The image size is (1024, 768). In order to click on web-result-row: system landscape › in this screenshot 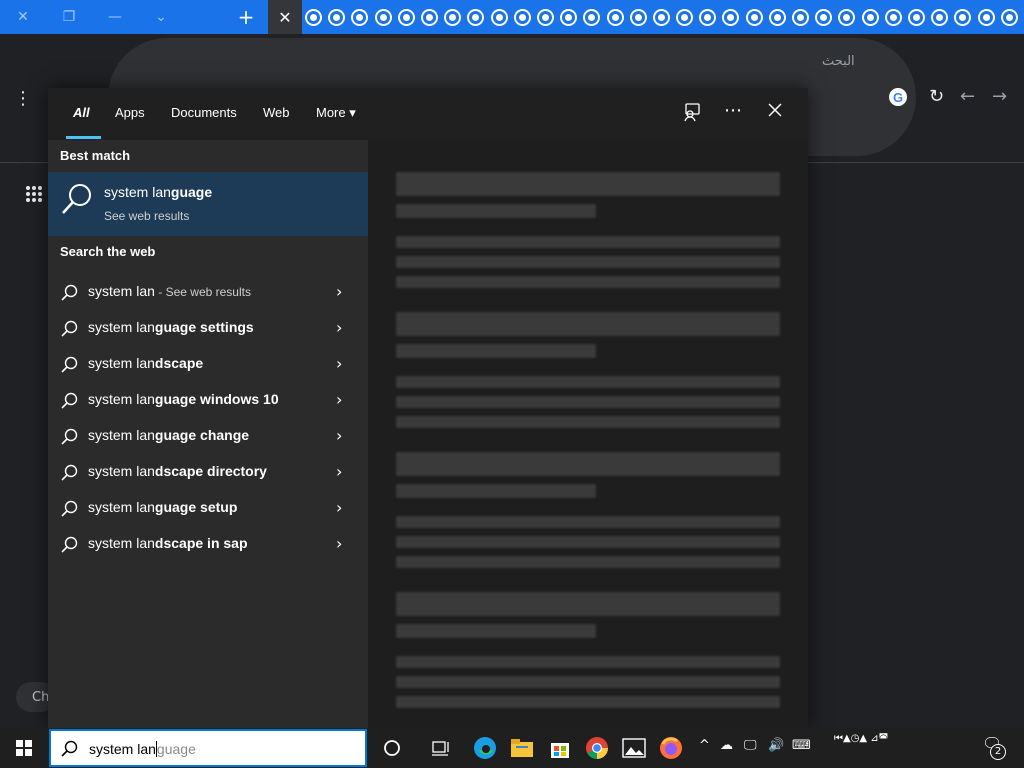, I will do `click(208, 364)`.